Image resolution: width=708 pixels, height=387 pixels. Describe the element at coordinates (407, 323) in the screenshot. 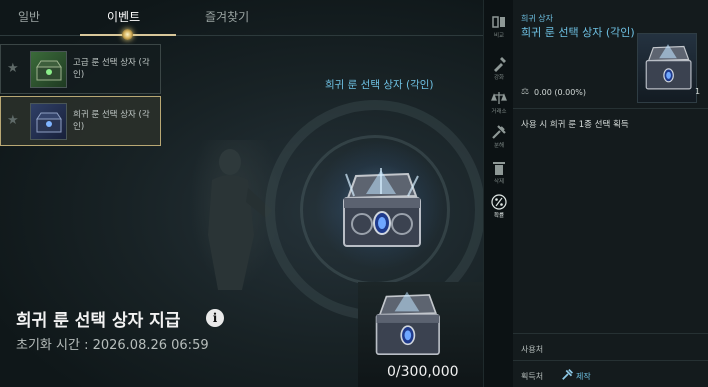

I see `reward-chest-icon` at that location.